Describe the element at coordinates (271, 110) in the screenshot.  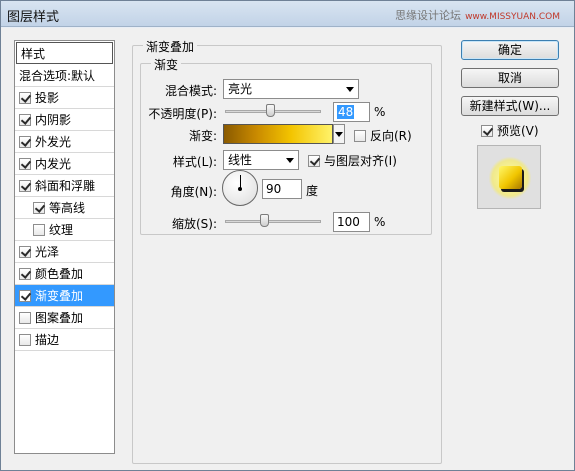
I see `opacity-slider-thumb` at that location.